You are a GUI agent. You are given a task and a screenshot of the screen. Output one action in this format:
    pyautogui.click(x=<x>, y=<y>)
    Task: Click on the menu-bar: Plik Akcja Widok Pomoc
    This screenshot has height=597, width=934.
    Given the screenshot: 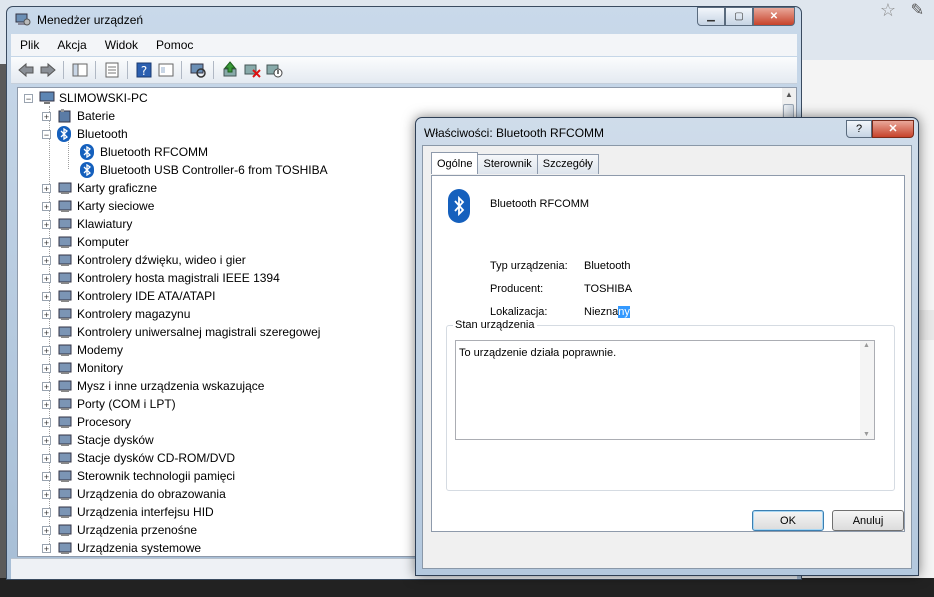 What is the action you would take?
    pyautogui.click(x=404, y=45)
    